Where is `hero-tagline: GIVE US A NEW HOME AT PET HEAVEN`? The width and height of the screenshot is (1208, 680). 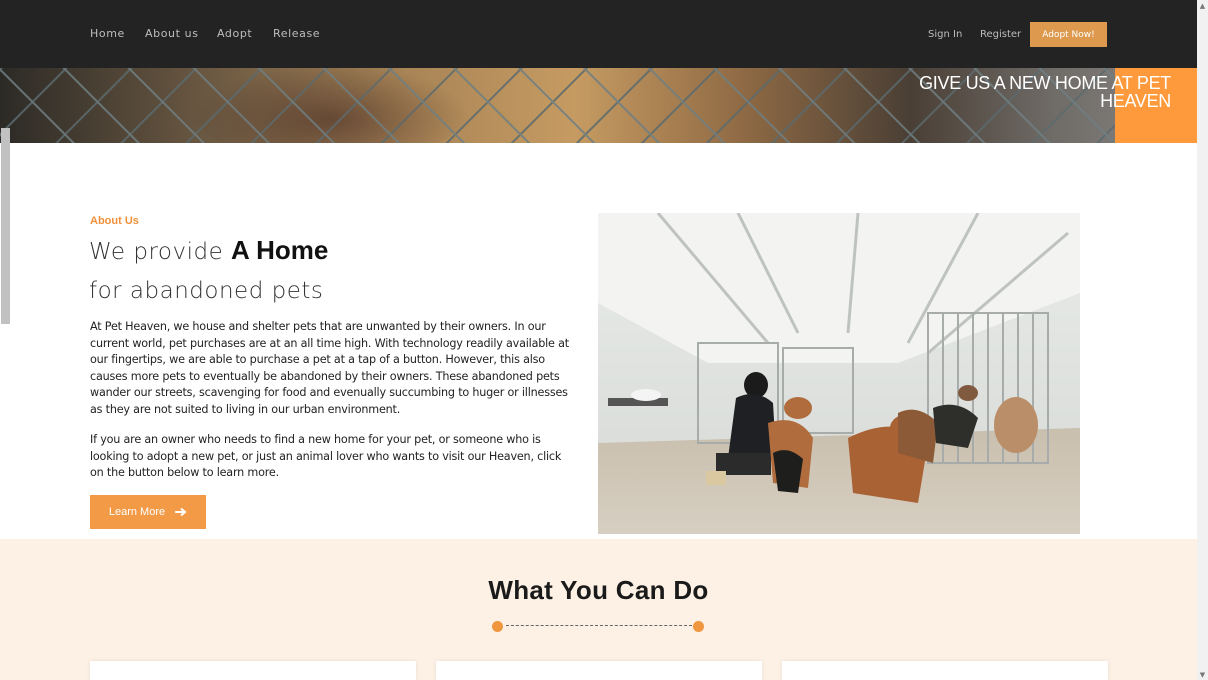 hero-tagline: GIVE US A NEW HOME AT PET HEAVEN is located at coordinates (1021, 92).